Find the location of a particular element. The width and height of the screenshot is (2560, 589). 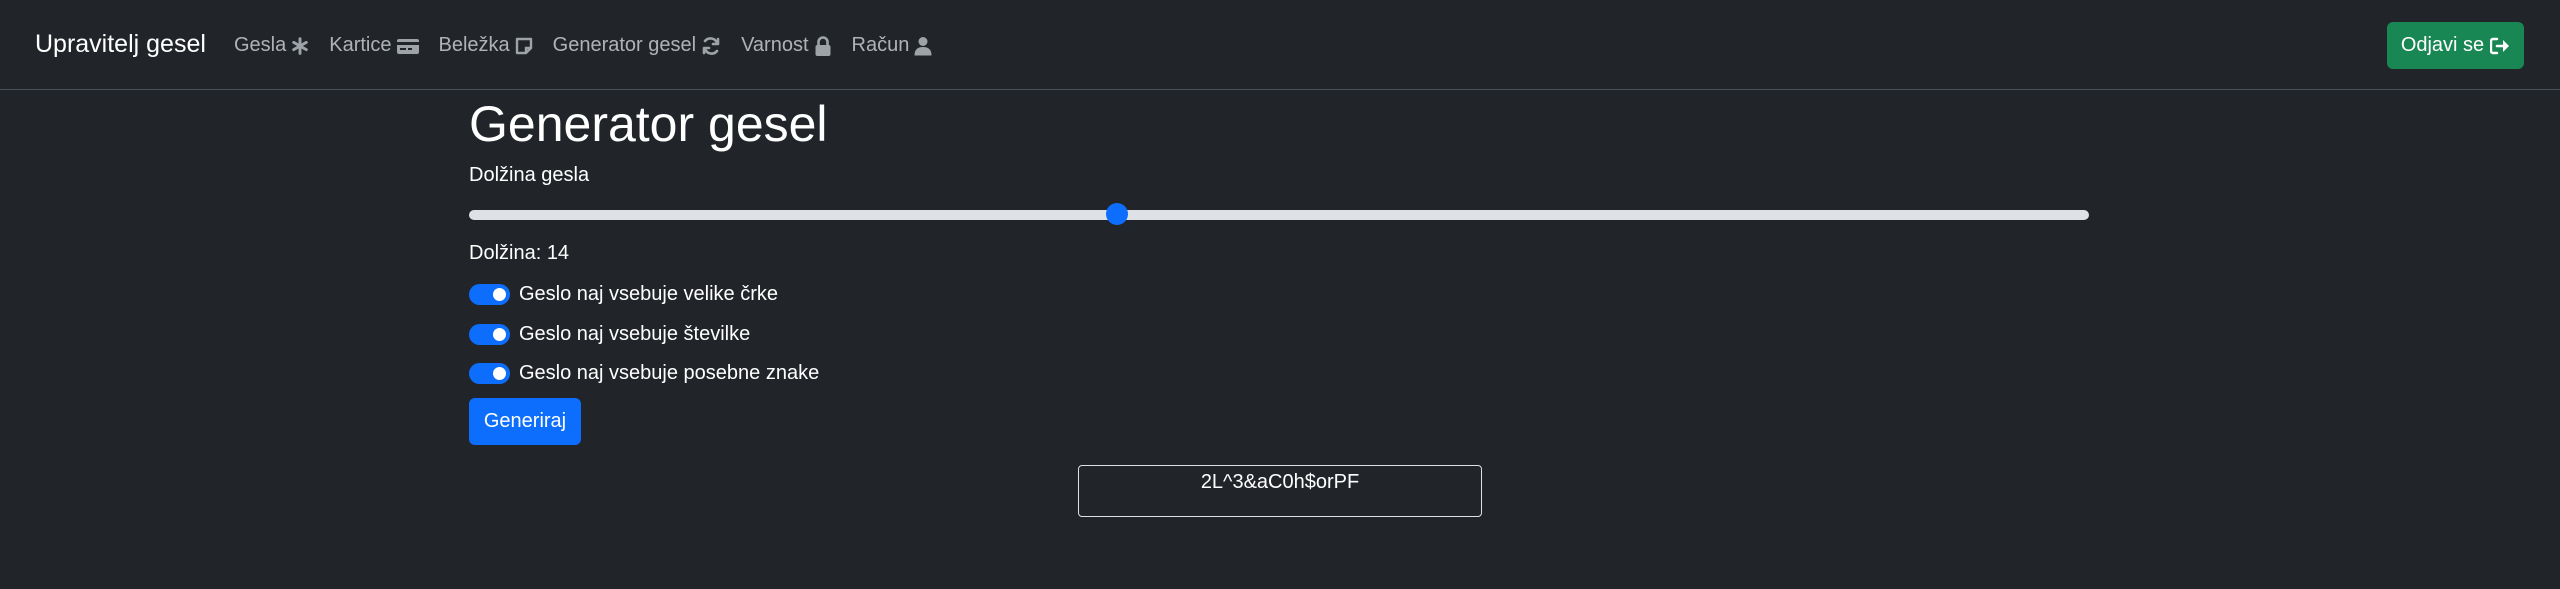

nav-item-racun: Račun is located at coordinates (892, 45).